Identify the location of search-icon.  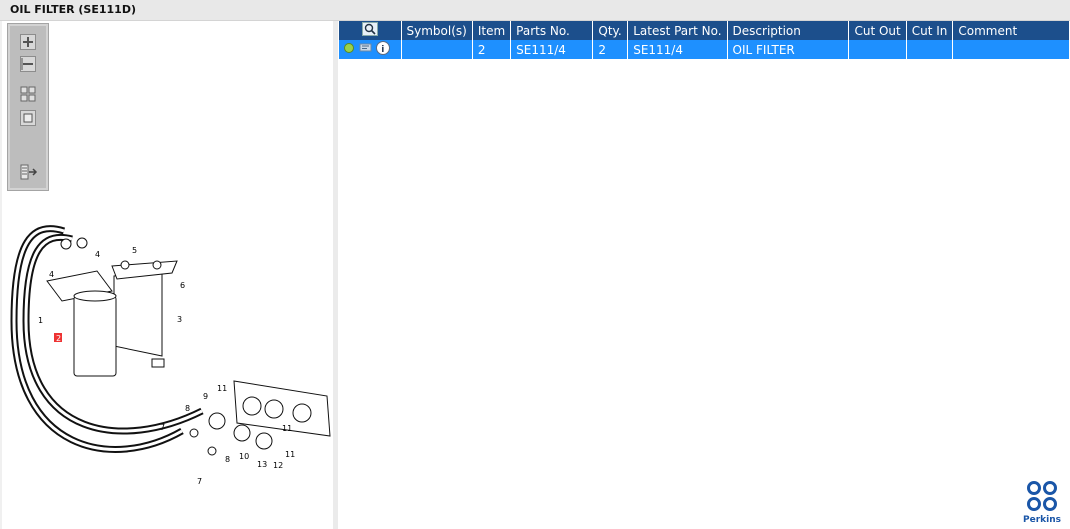
(369, 29).